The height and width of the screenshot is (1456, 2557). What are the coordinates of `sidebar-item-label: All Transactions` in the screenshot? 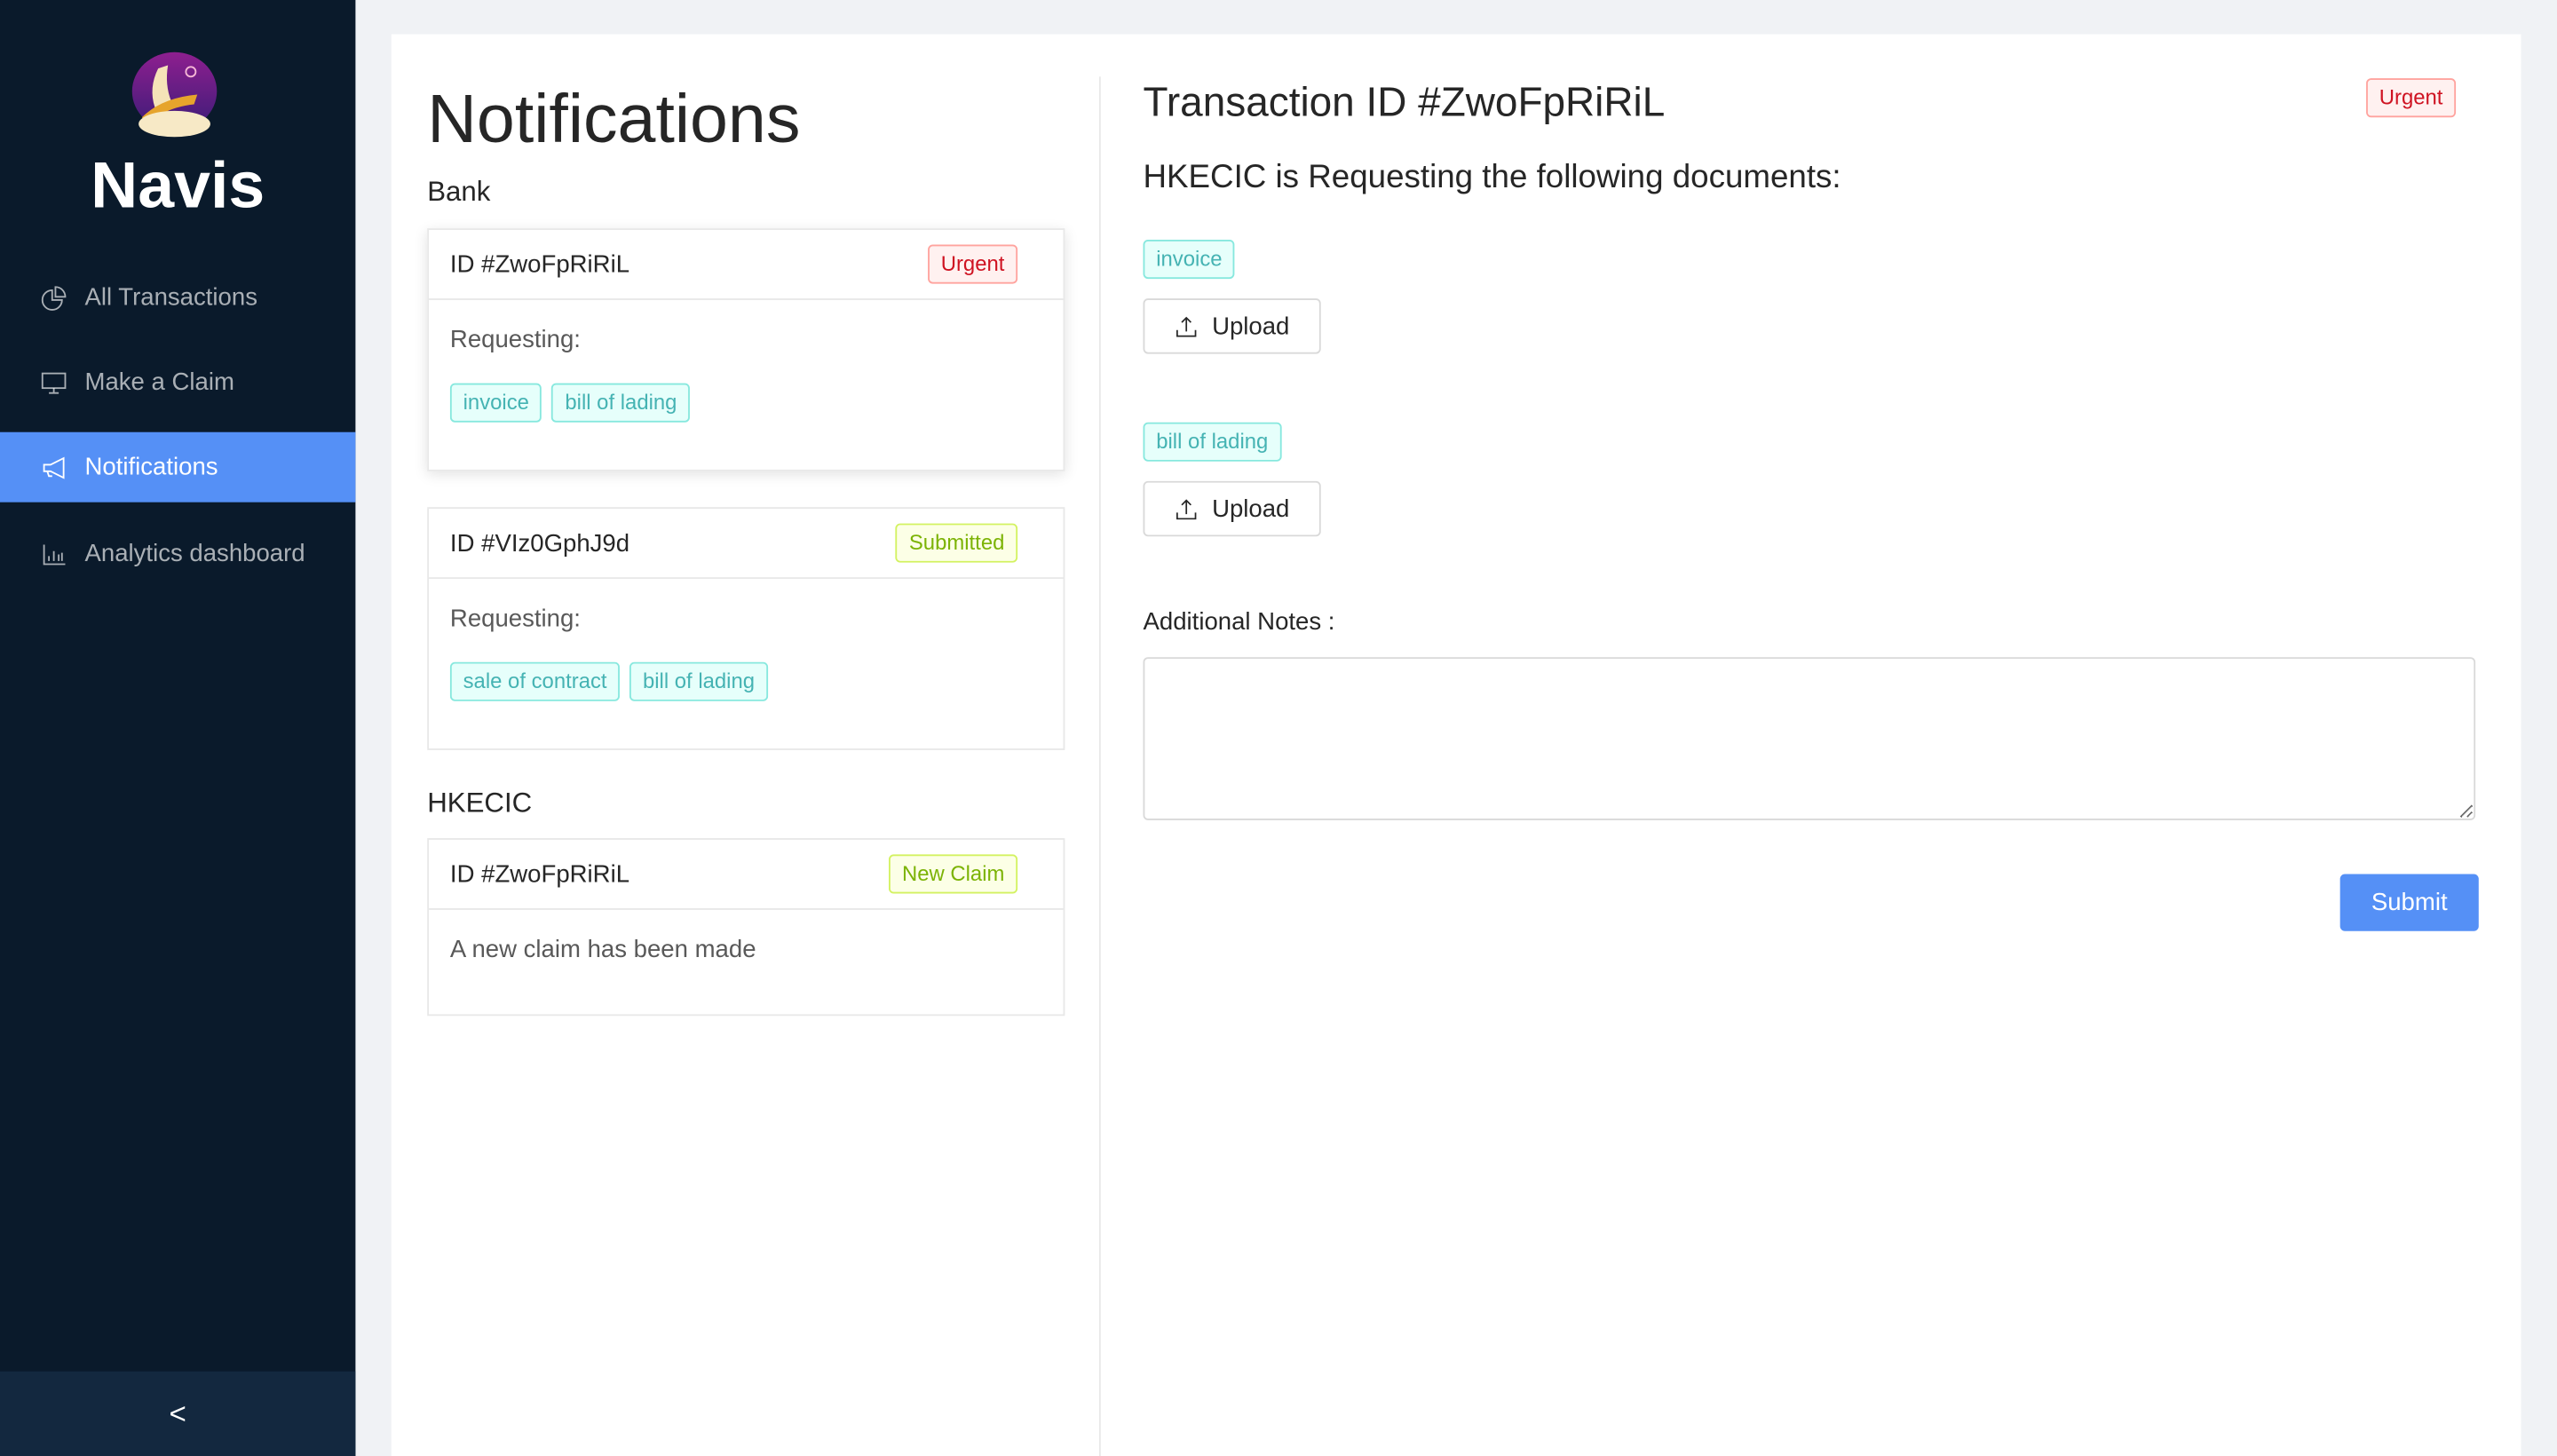 It's located at (170, 297).